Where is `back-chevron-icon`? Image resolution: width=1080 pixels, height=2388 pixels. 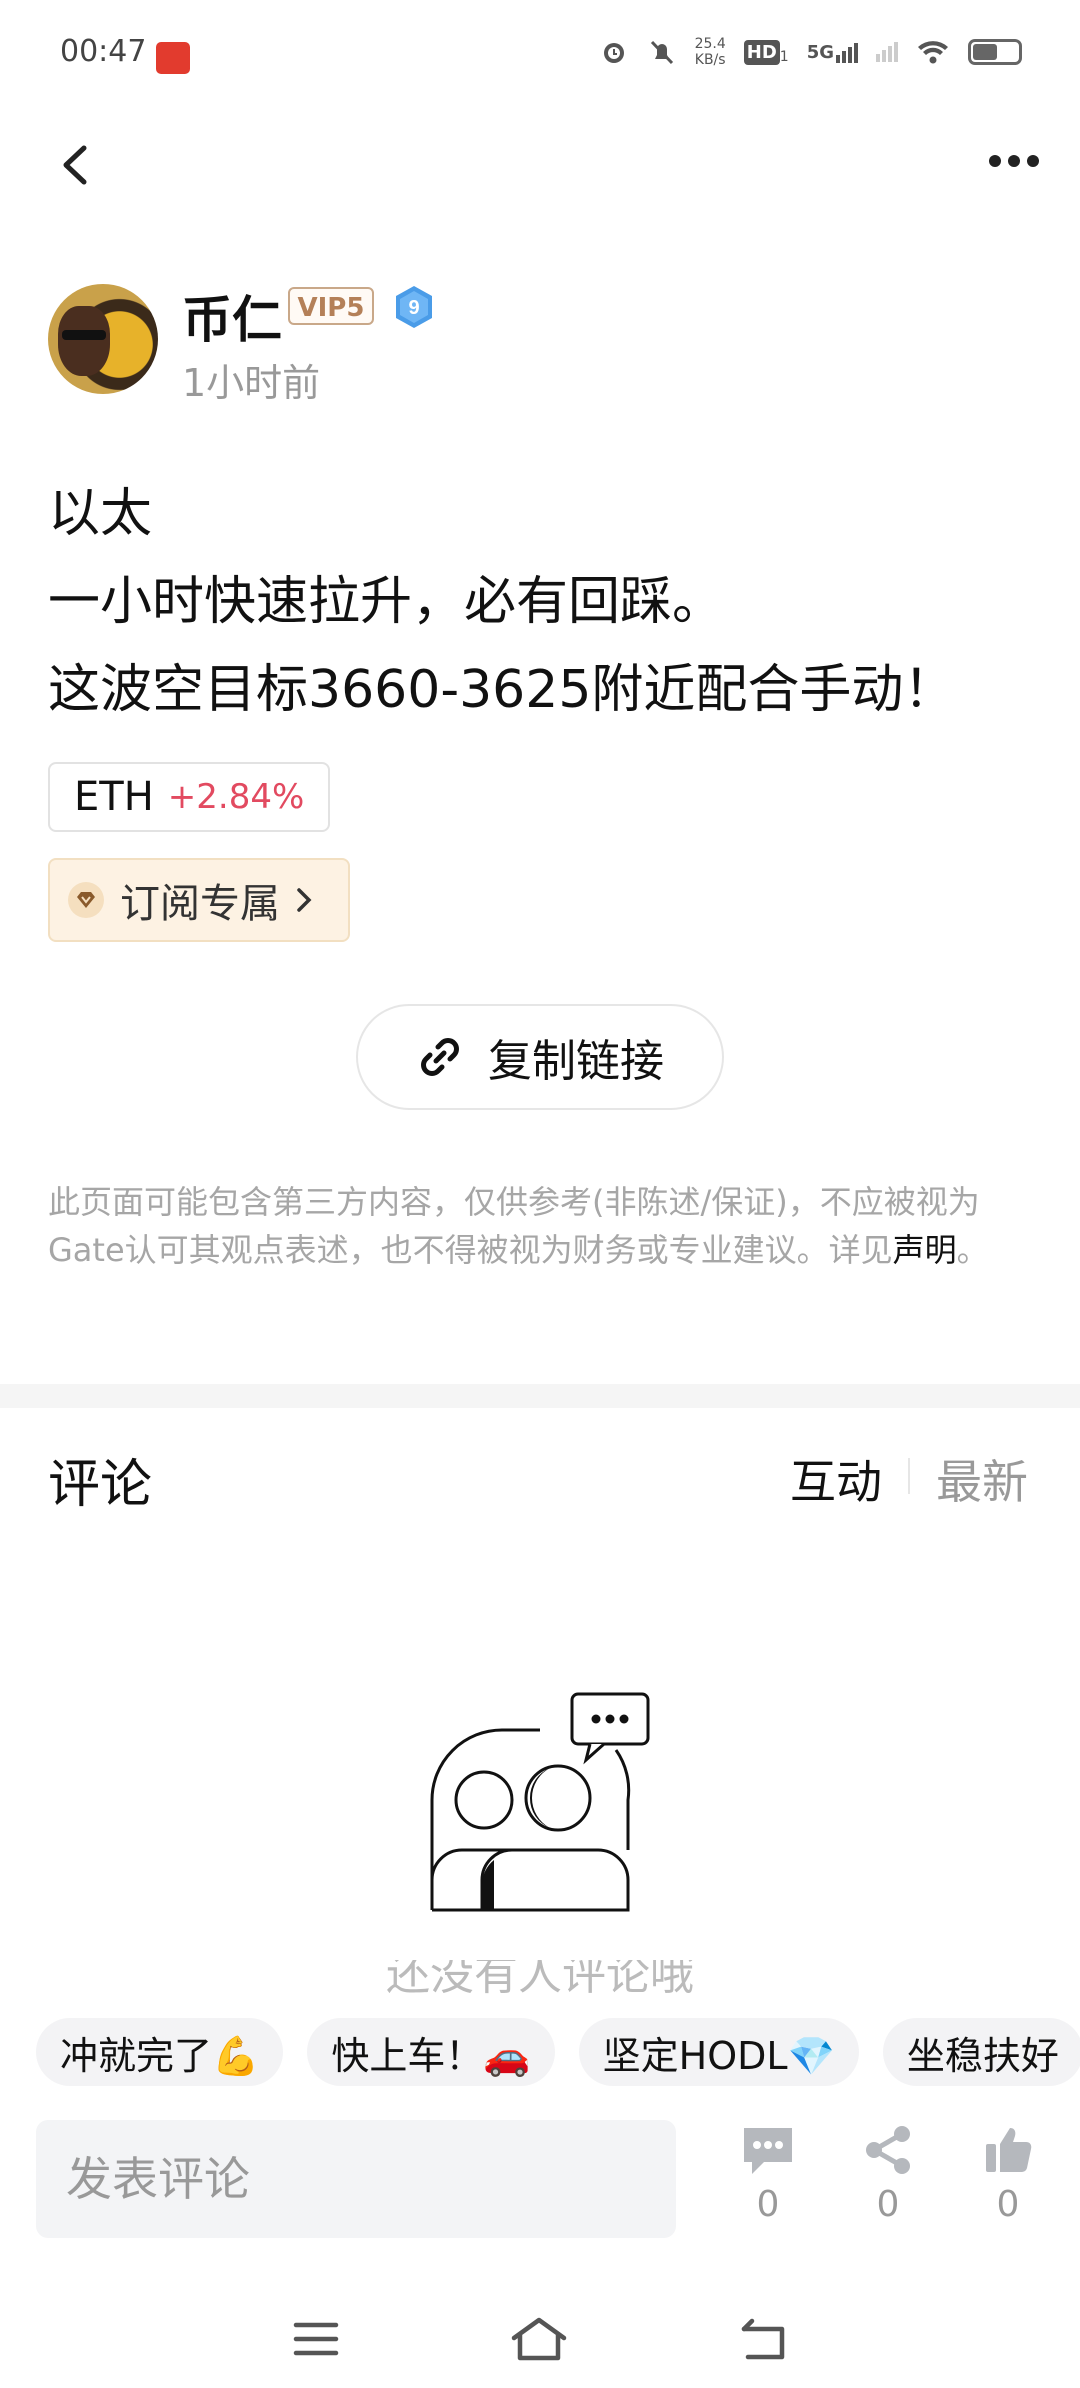 back-chevron-icon is located at coordinates (76, 165).